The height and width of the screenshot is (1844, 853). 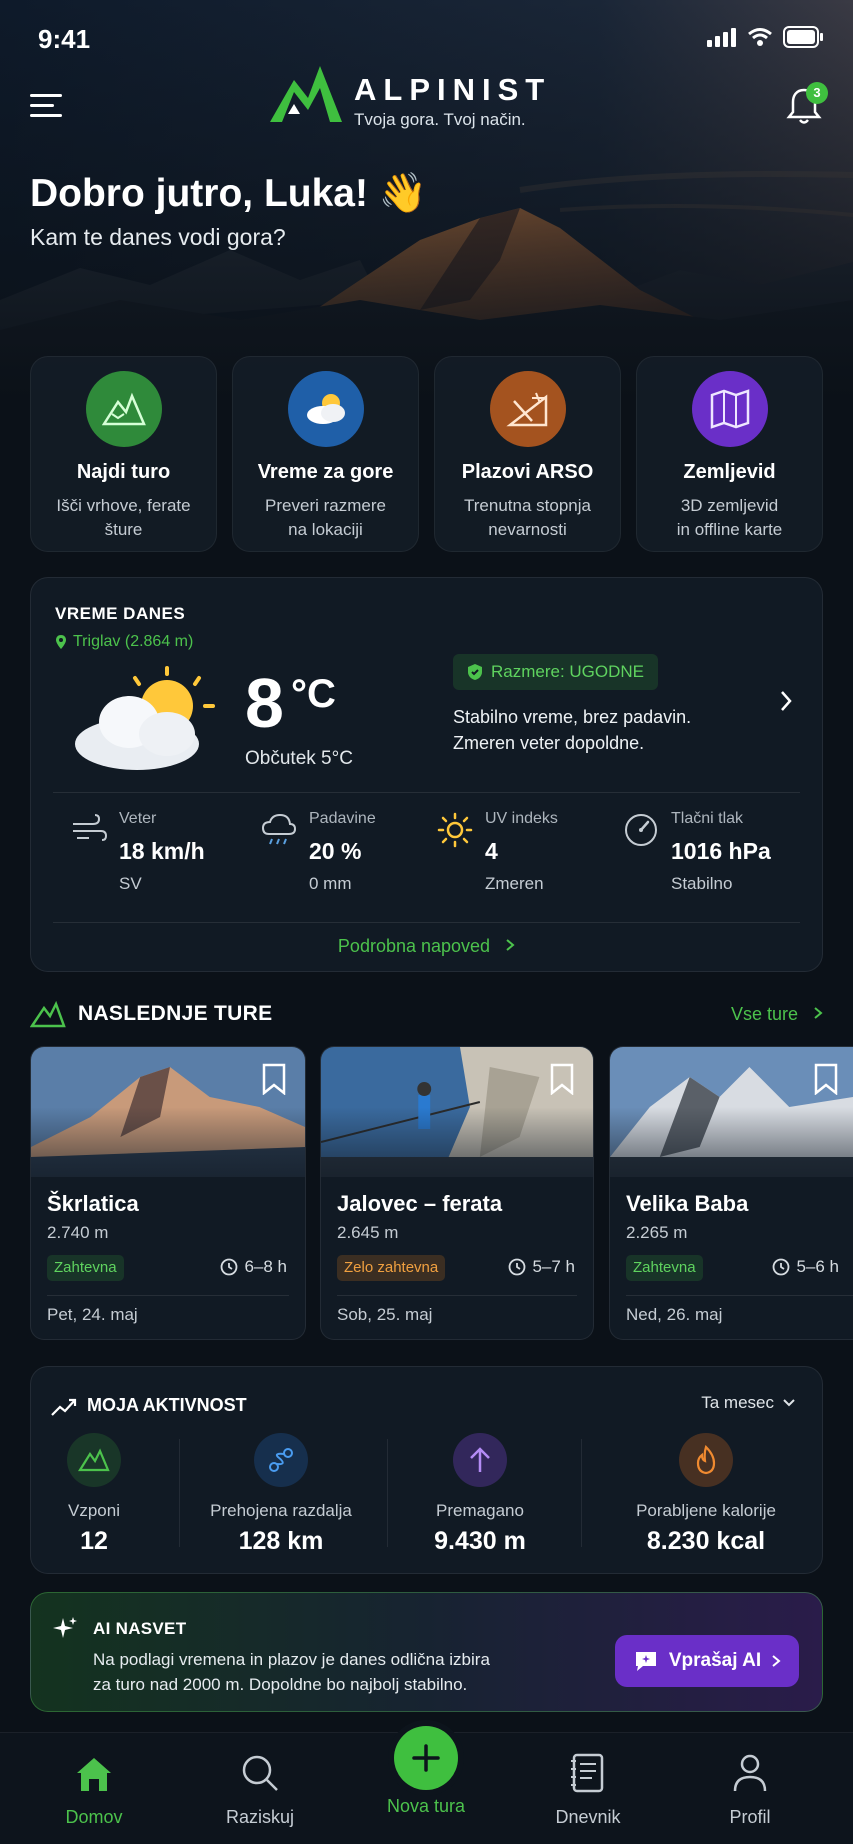 I want to click on tour-date: Pet, 24. maj, so click(x=92, y=1314).